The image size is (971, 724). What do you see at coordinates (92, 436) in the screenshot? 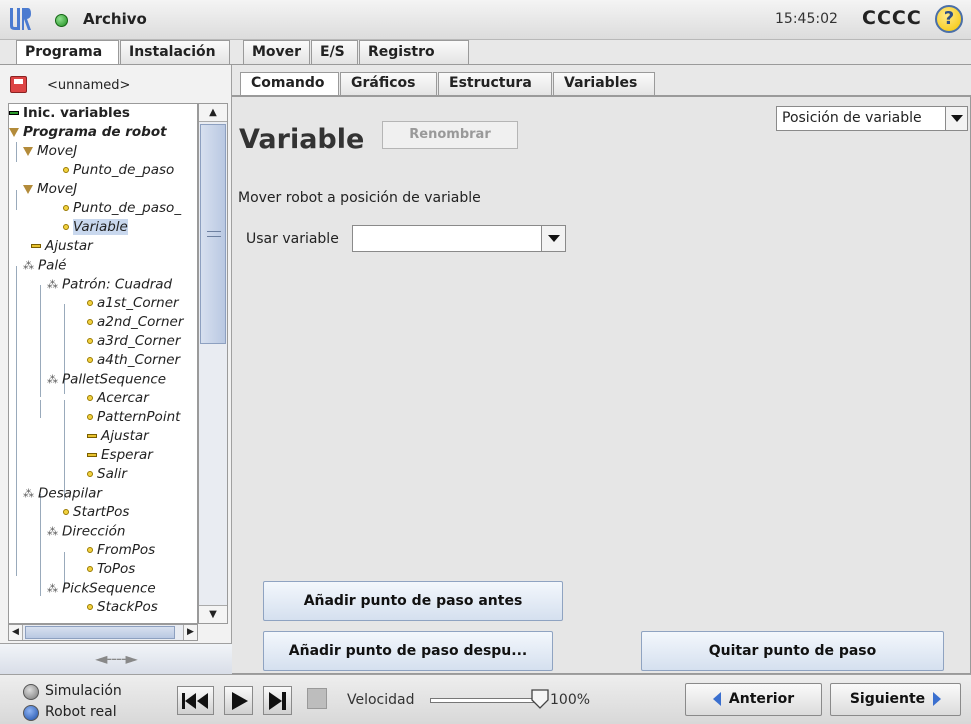
I see `set-icon` at bounding box center [92, 436].